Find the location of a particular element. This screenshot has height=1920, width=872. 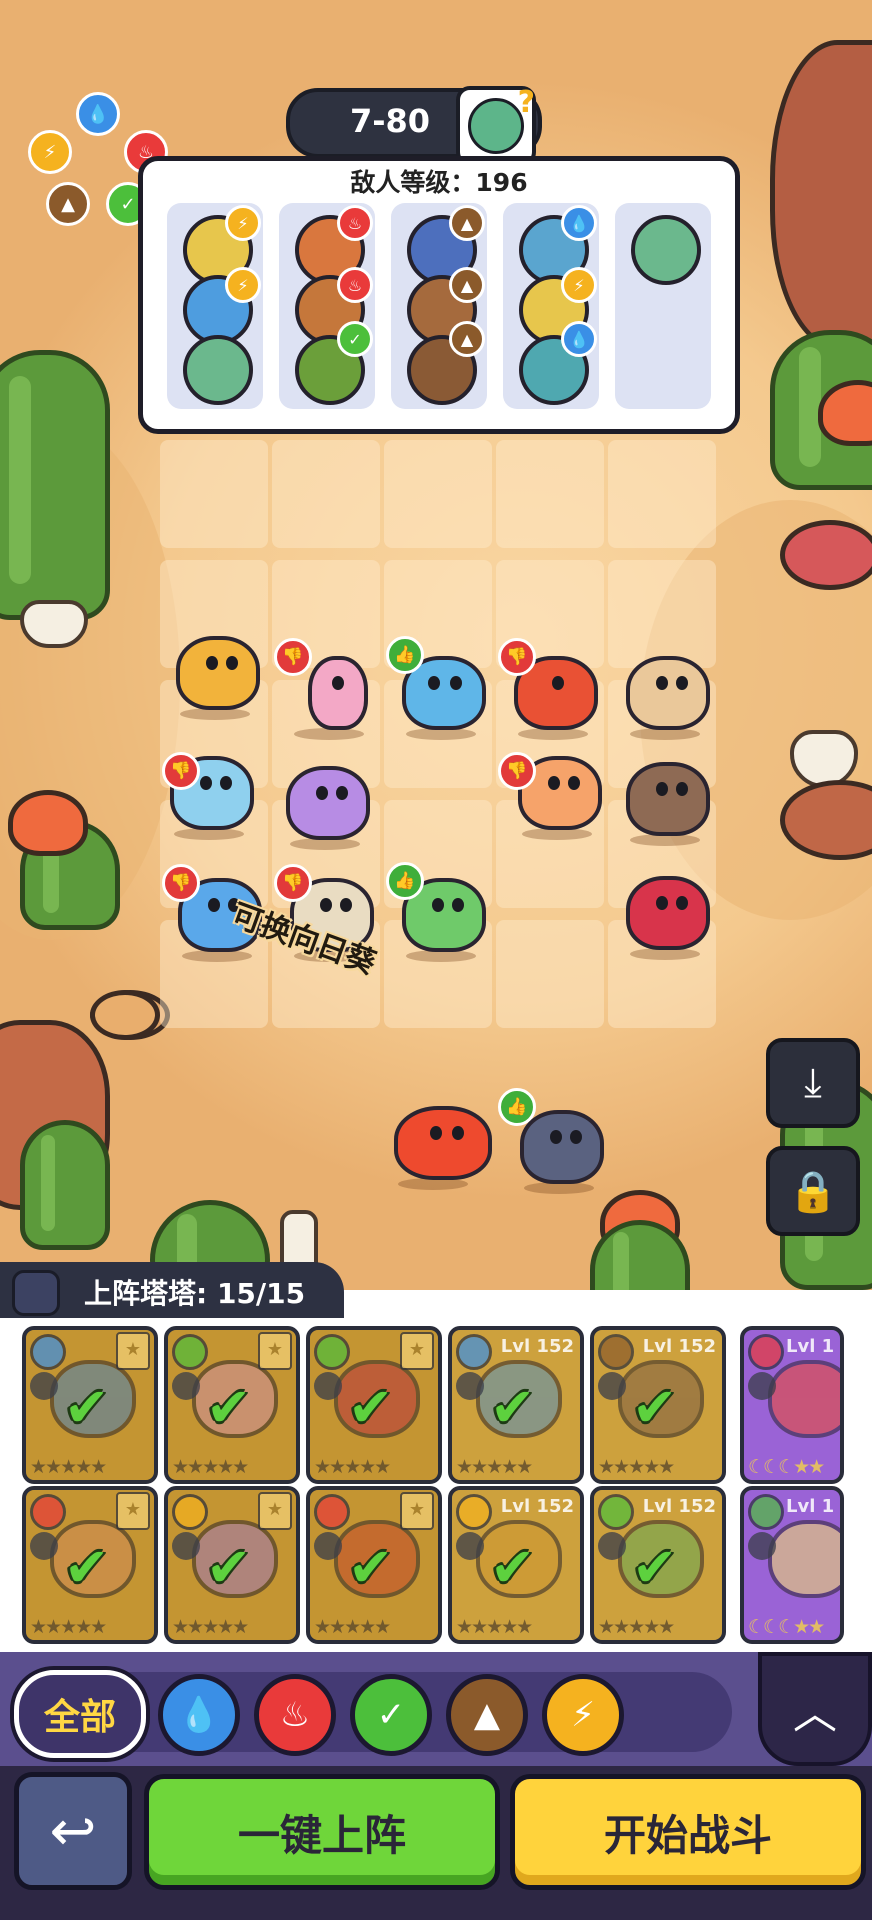

lock-formation-button: 🔒 is located at coordinates (813, 1191).